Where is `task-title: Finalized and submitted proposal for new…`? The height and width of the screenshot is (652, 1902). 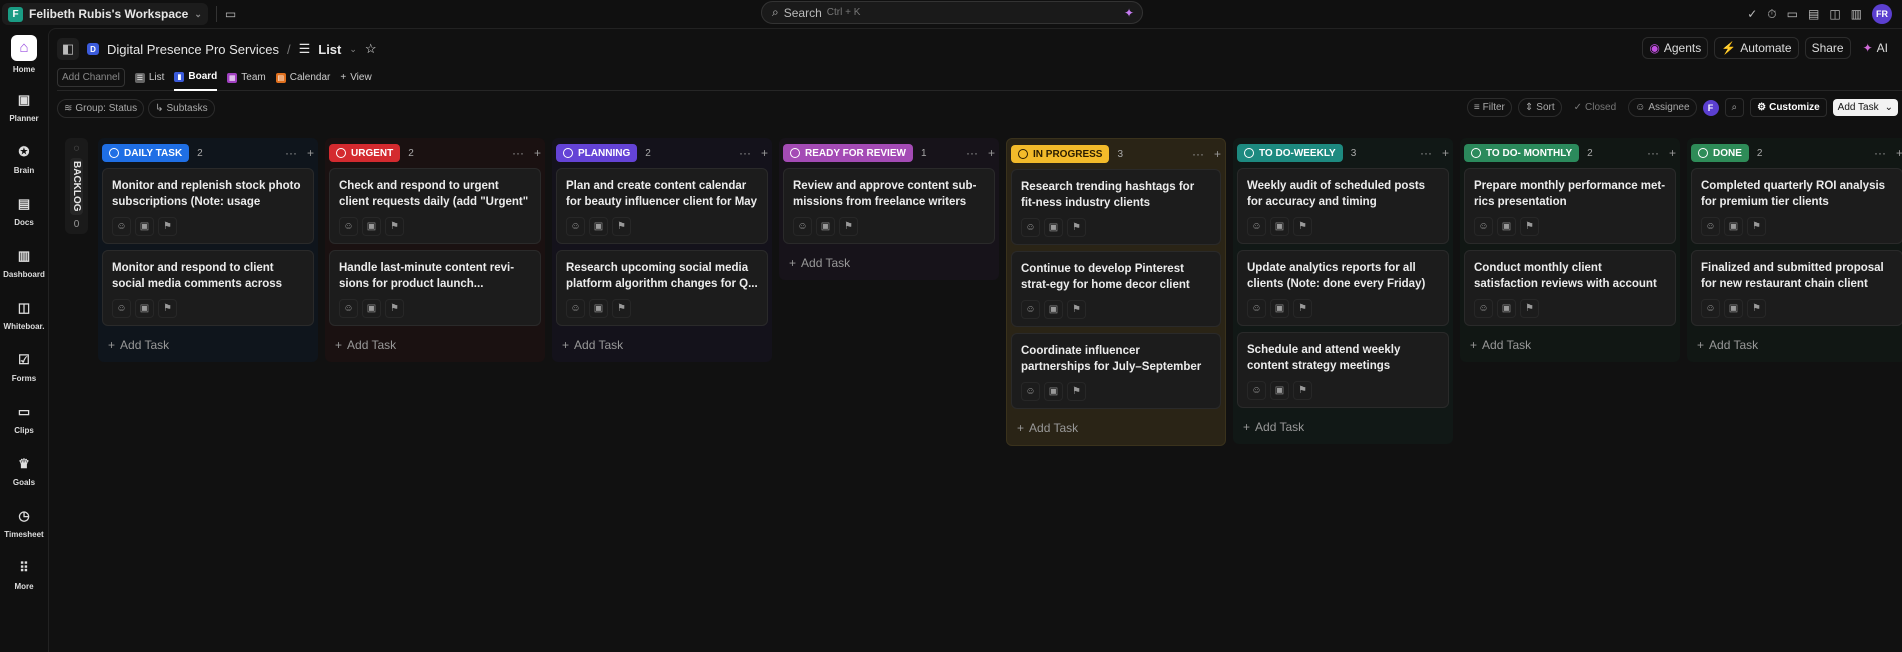 task-title: Finalized and submitted proposal for new… is located at coordinates (1797, 276).